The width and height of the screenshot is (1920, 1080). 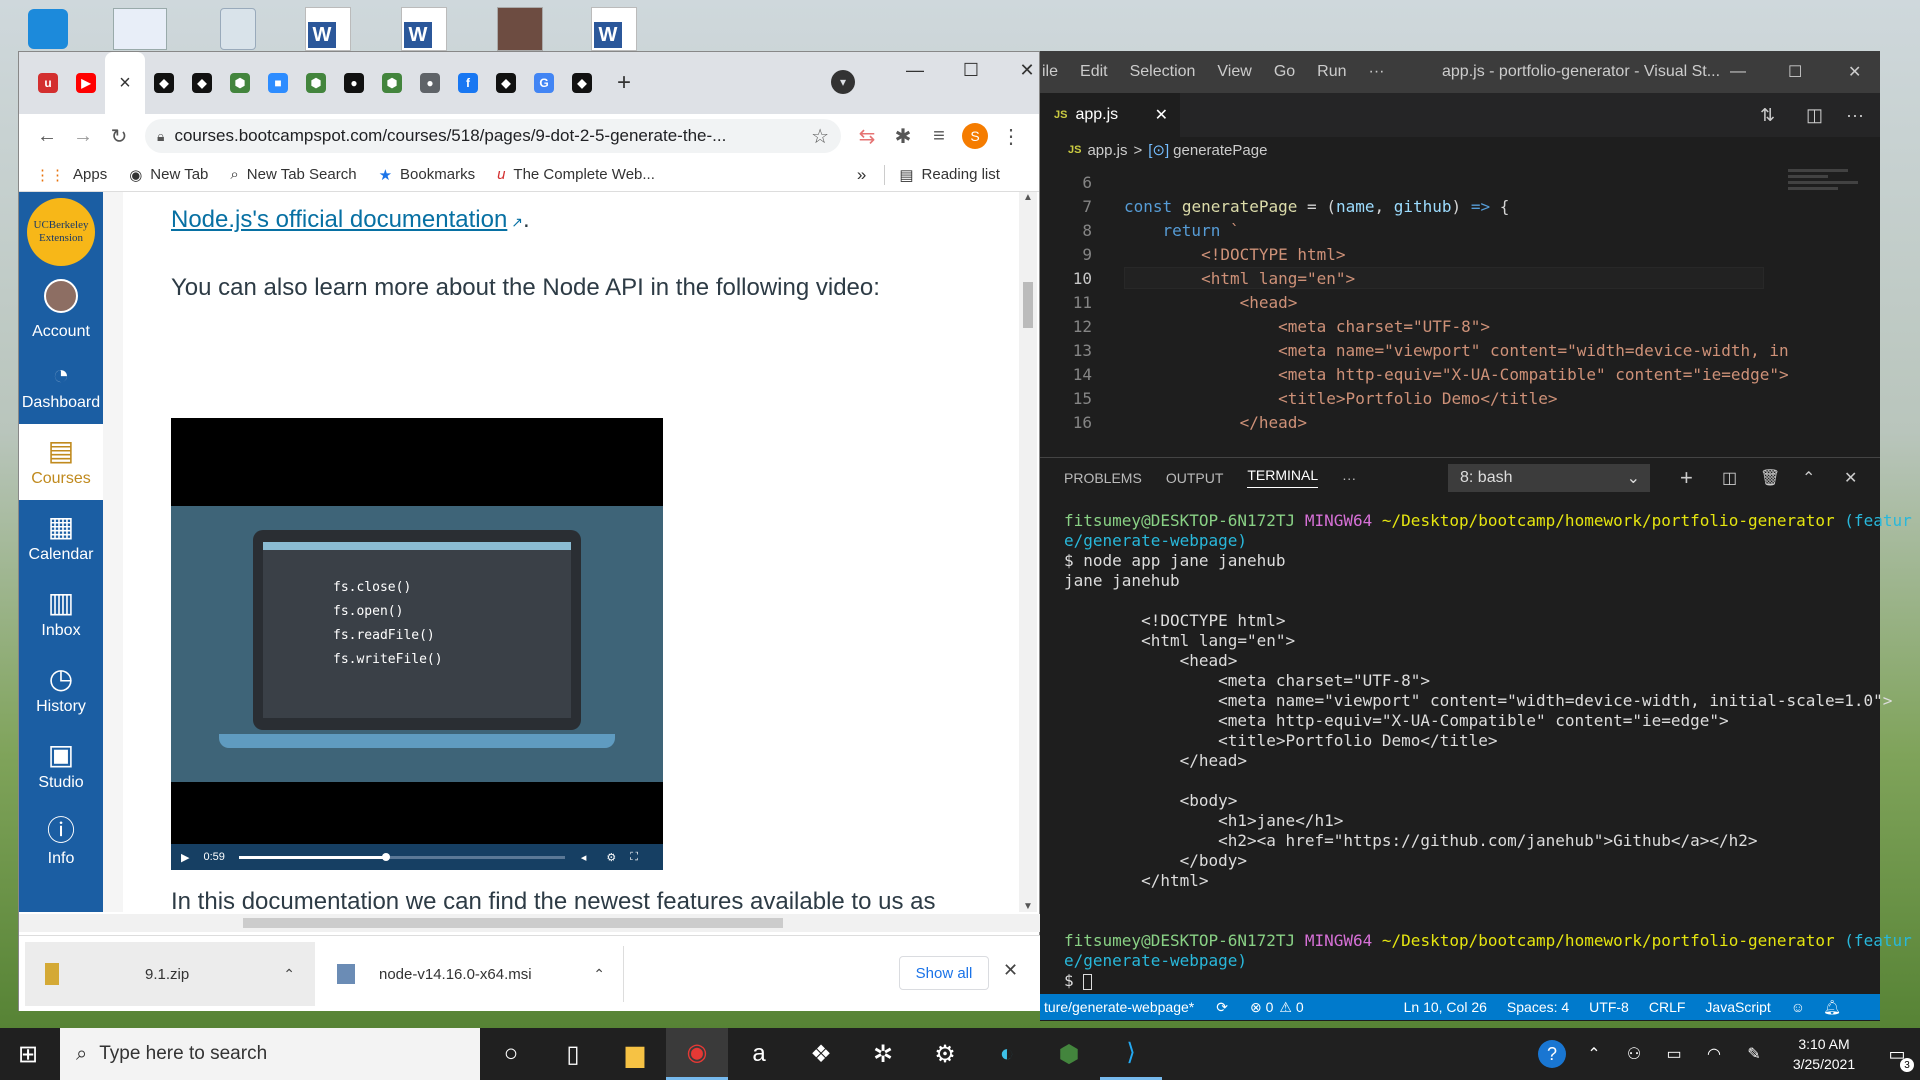 I want to click on extension-icon: ⇆, so click(x=867, y=136).